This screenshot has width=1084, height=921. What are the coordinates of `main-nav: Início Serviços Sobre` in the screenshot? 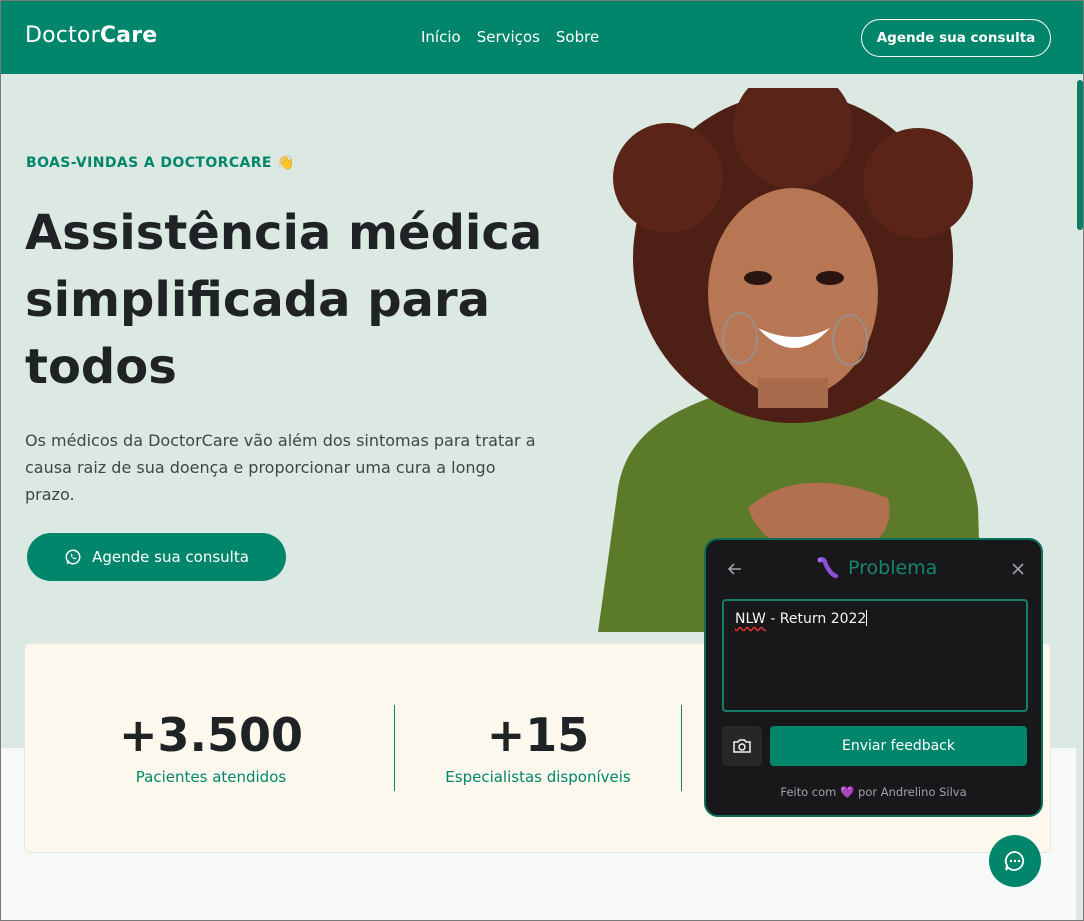 It's located at (510, 37).